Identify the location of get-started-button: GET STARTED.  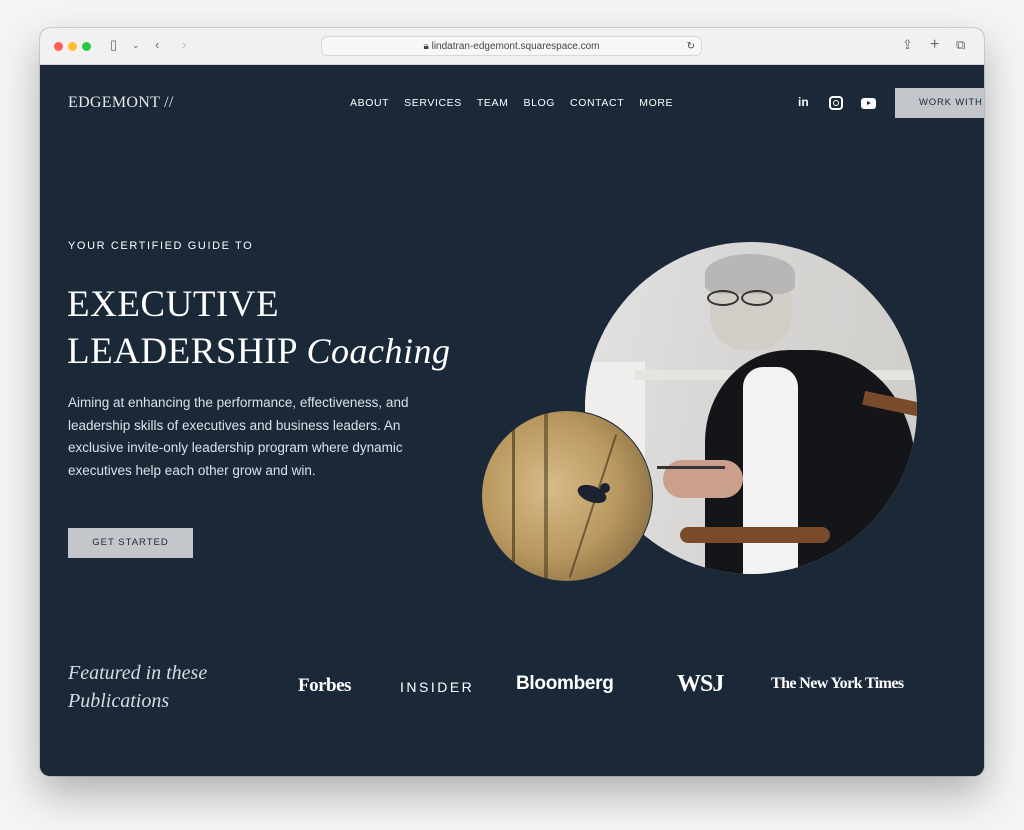
(130, 543).